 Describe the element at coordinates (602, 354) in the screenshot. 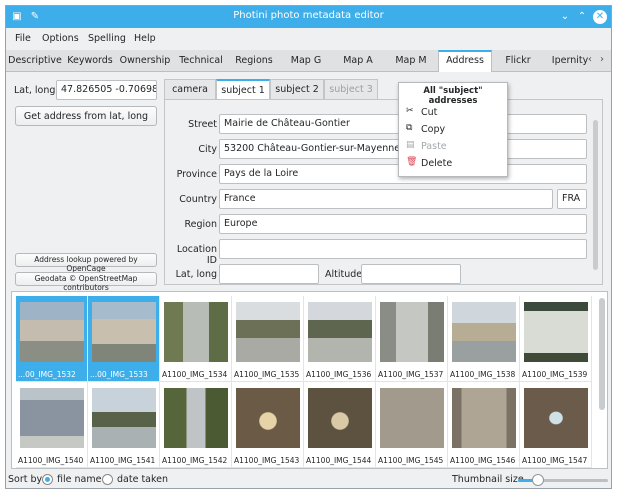

I see `gallery-scrollbar` at that location.